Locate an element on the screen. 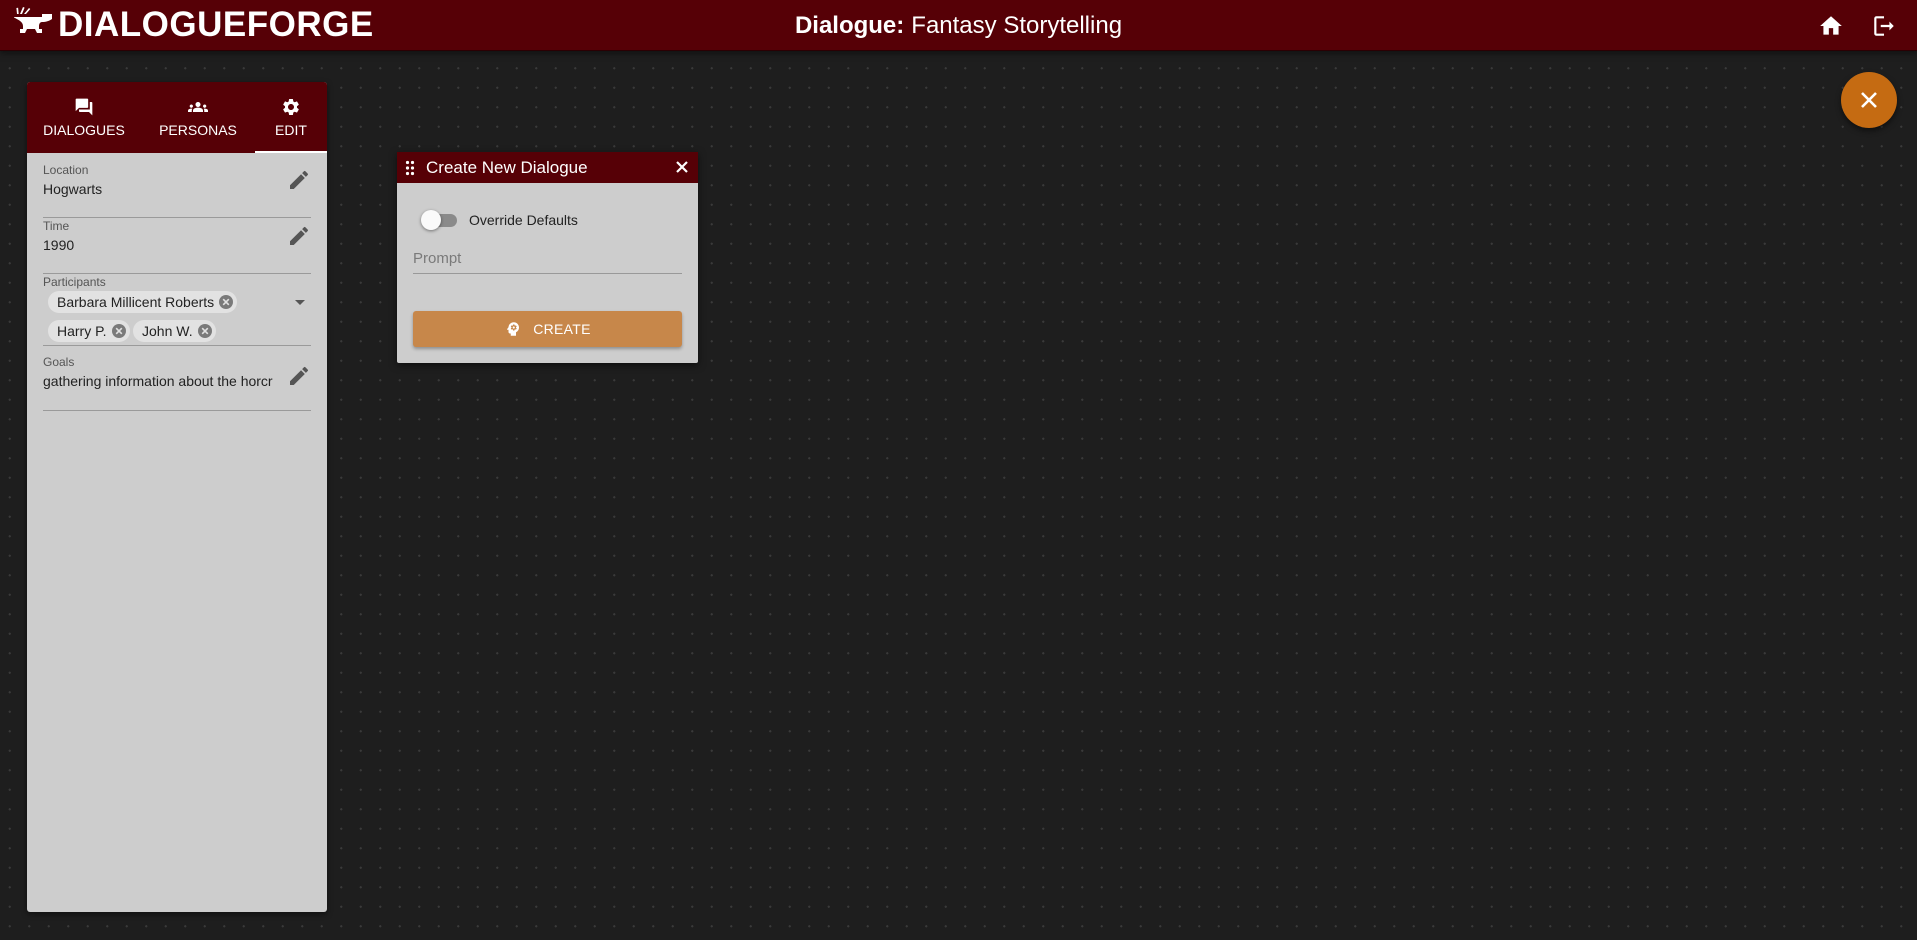  time-field: Time 1990 is located at coordinates (177, 246).